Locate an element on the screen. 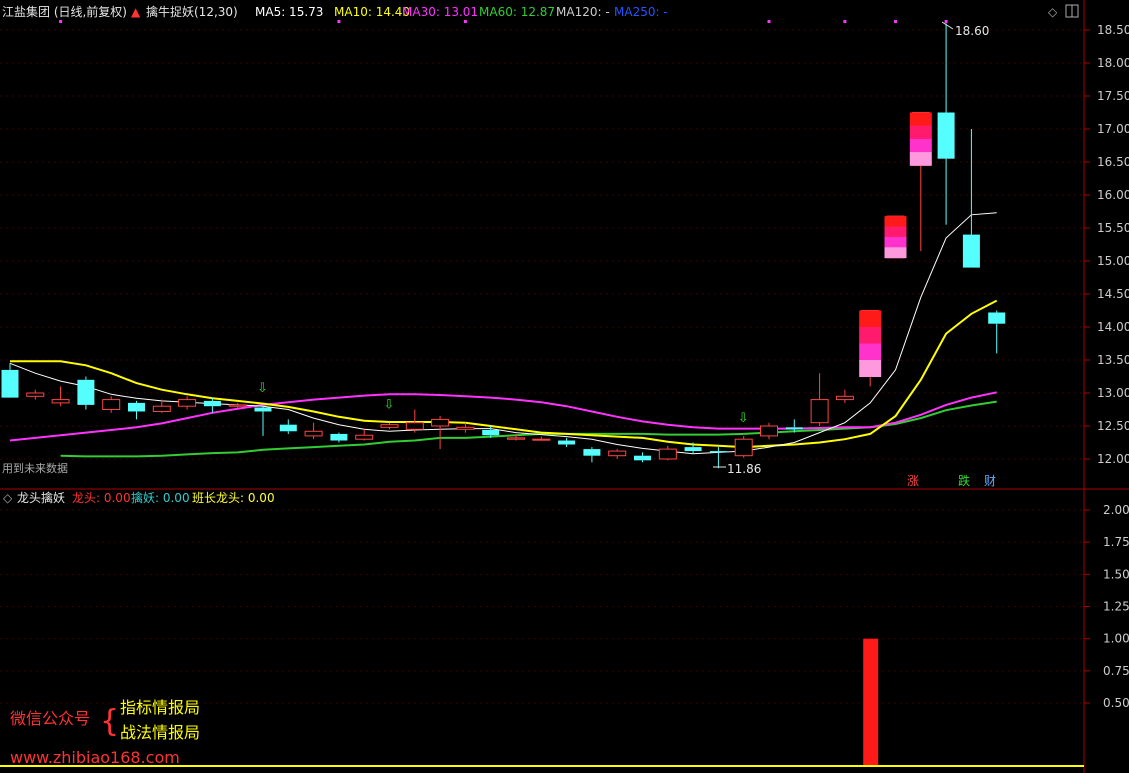 The width and height of the screenshot is (1129, 773). price-tick-label: 13.50 is located at coordinates (1113, 360).